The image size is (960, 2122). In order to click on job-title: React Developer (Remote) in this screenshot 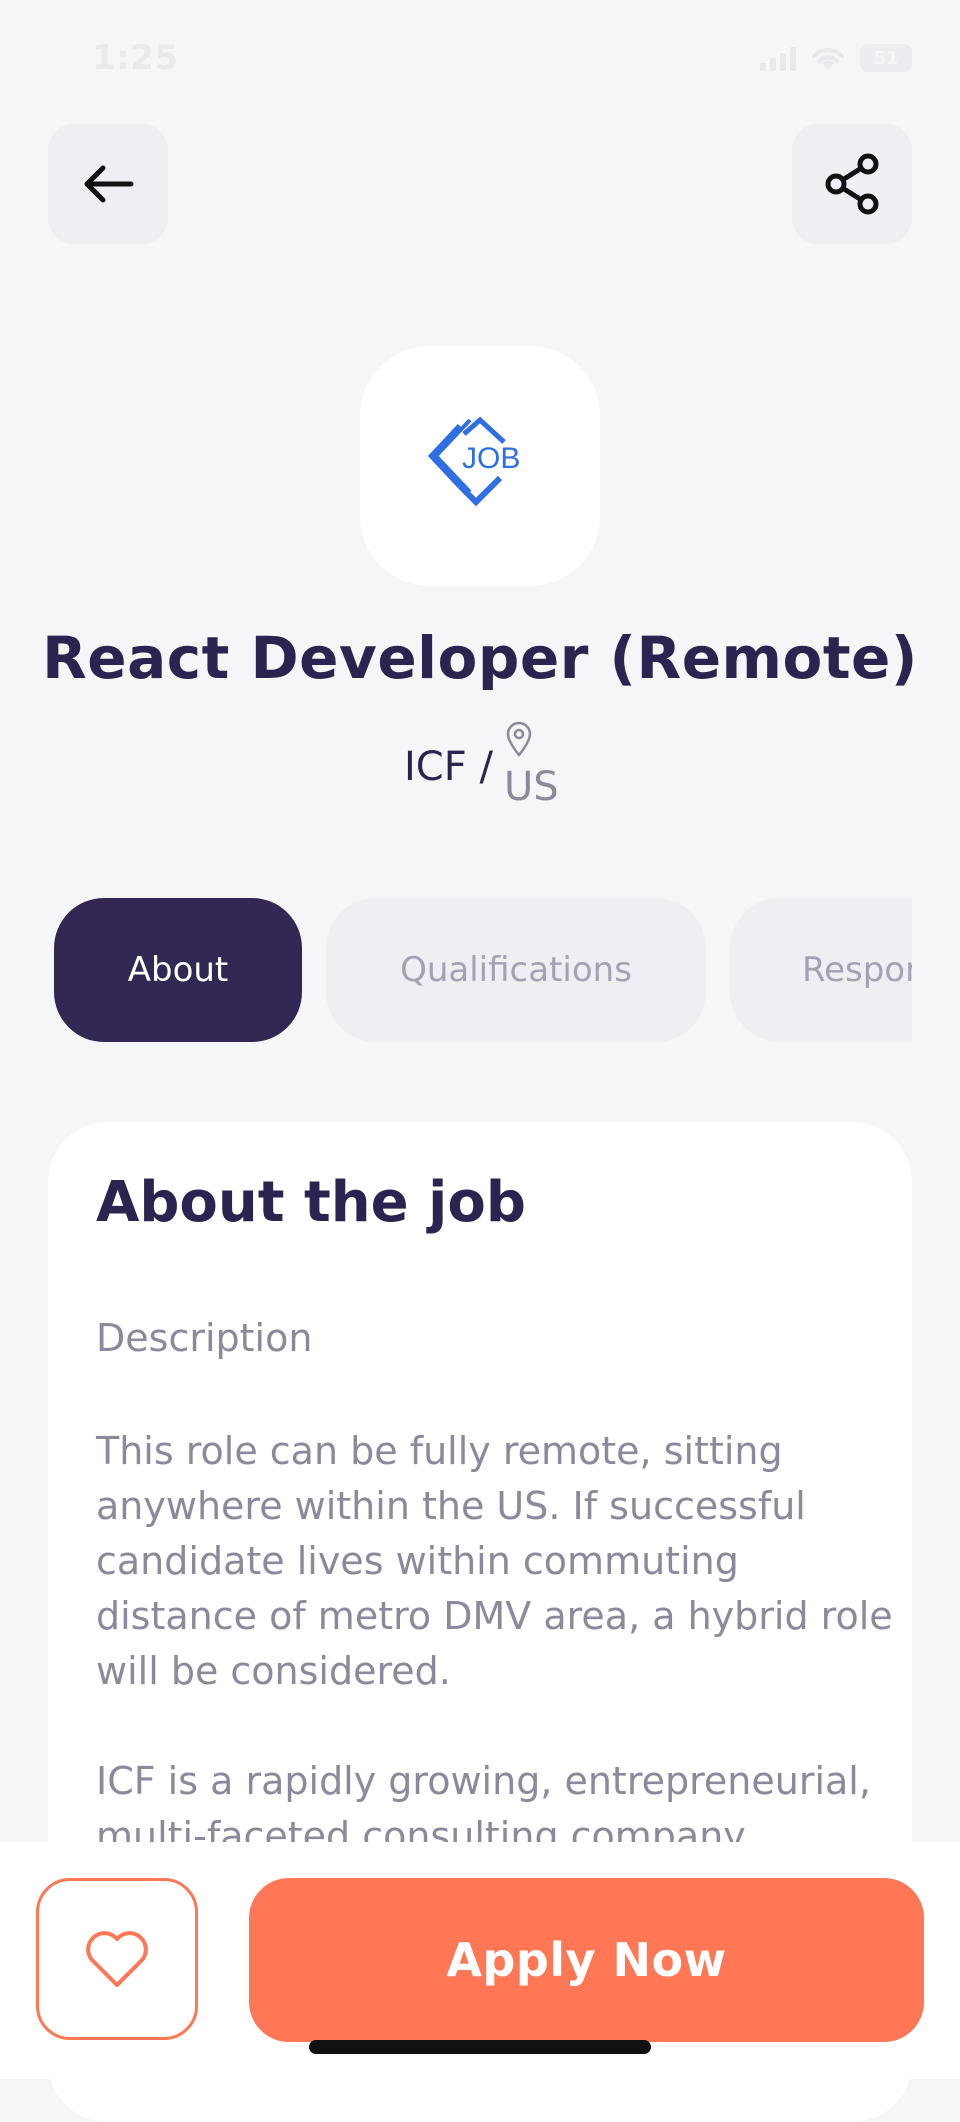, I will do `click(480, 658)`.